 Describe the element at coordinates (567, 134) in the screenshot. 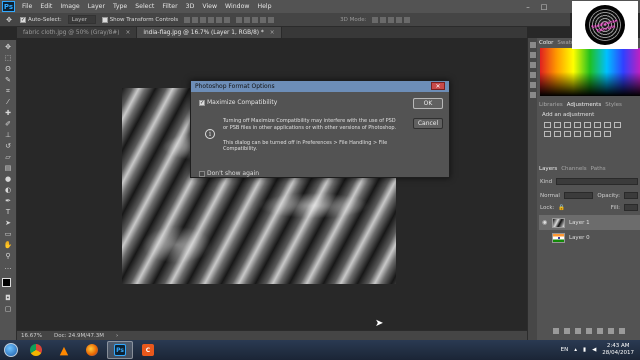

I see `color-lookup-icon` at that location.